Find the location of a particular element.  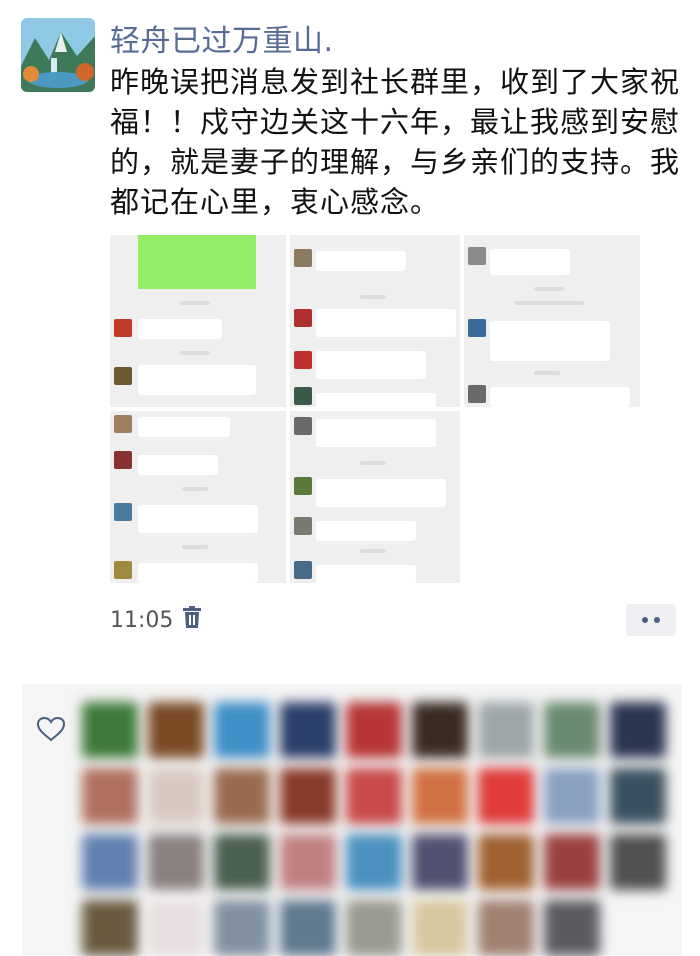

post-time: 11:05 is located at coordinates (142, 620).